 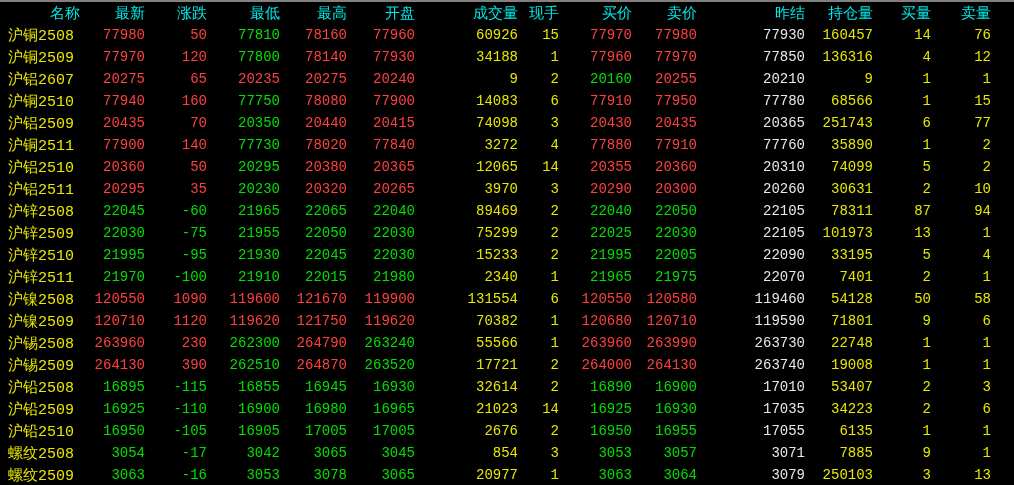 I want to click on table-cell: 21965, so click(x=259, y=211).